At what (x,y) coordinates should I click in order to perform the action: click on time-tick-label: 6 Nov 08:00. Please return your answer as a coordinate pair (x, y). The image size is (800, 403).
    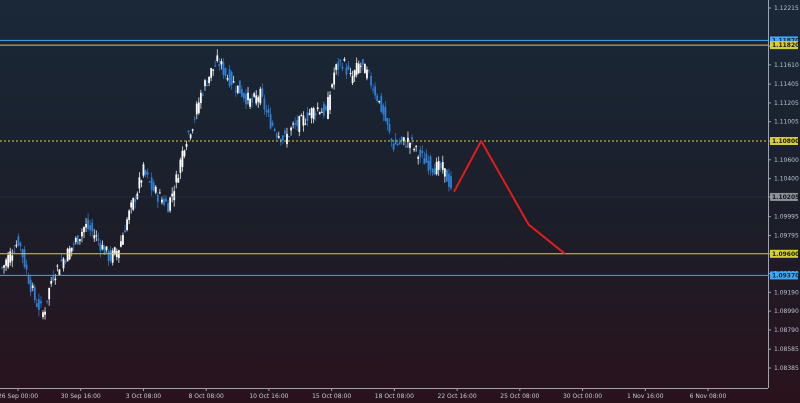
    Looking at the image, I should click on (708, 396).